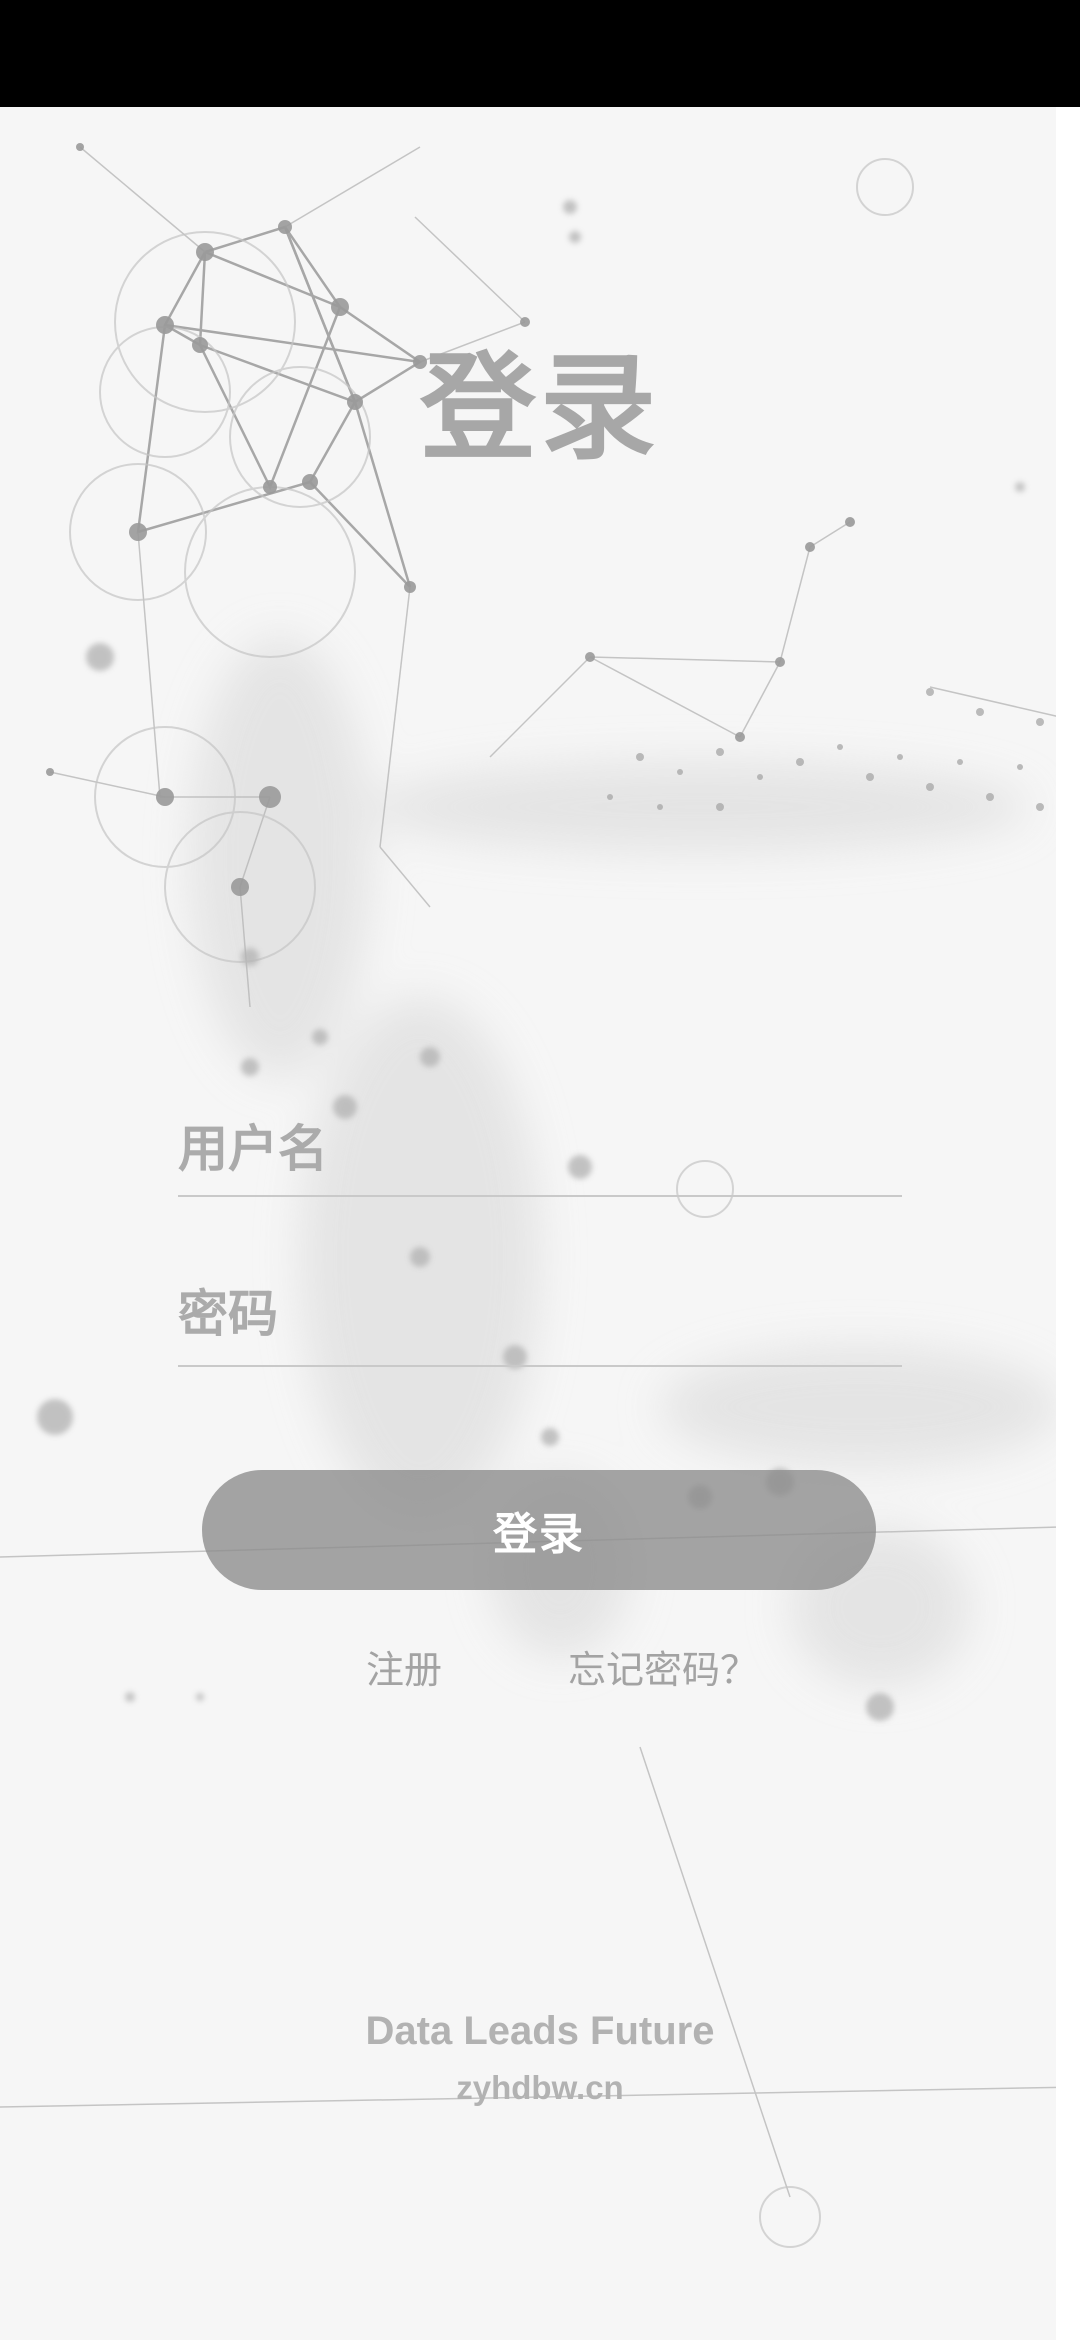 The width and height of the screenshot is (1080, 2340). What do you see at coordinates (540, 2031) in the screenshot?
I see `footer-slogan: Data Leads Future` at bounding box center [540, 2031].